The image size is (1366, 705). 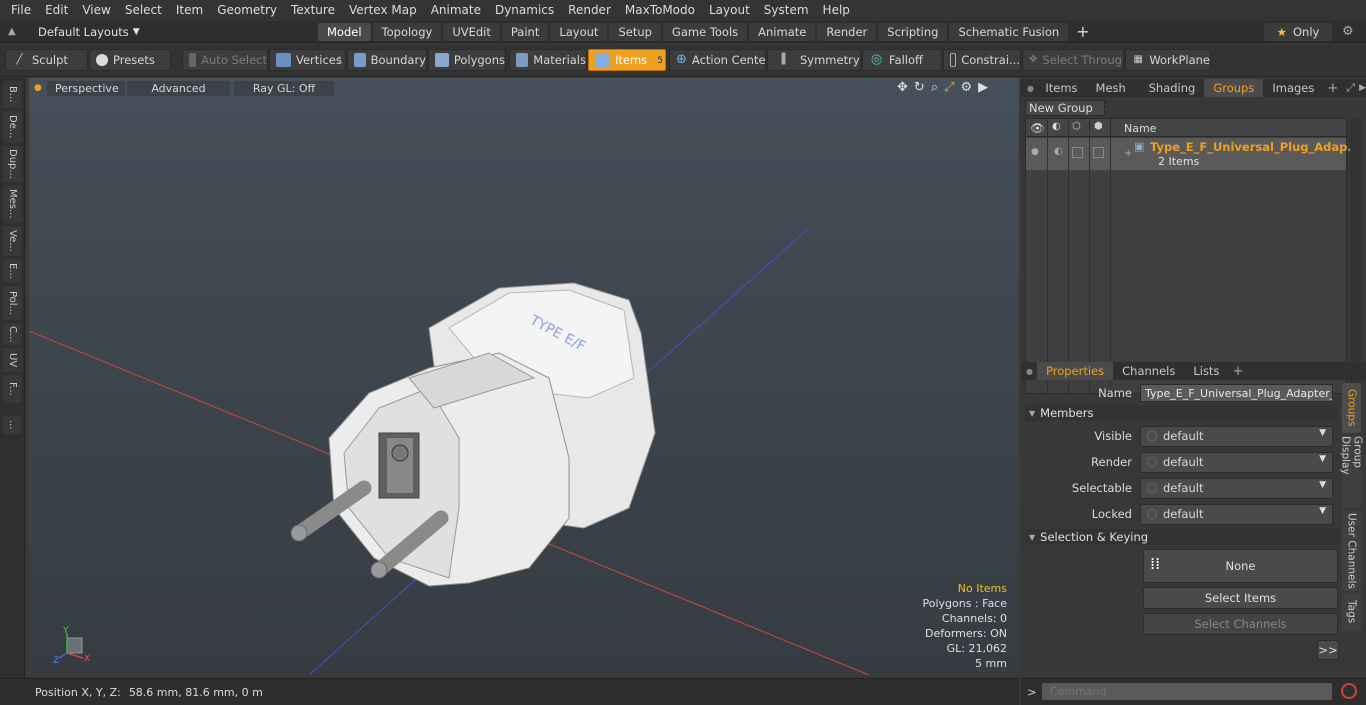 I want to click on expand-plus-icon: +, so click(x=1128, y=153).